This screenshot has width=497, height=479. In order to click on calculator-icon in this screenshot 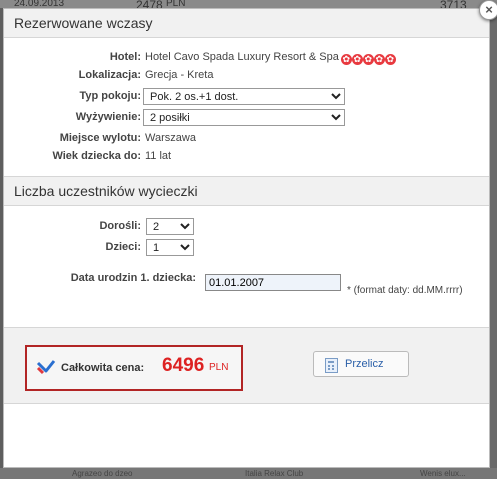, I will do `click(331, 365)`.